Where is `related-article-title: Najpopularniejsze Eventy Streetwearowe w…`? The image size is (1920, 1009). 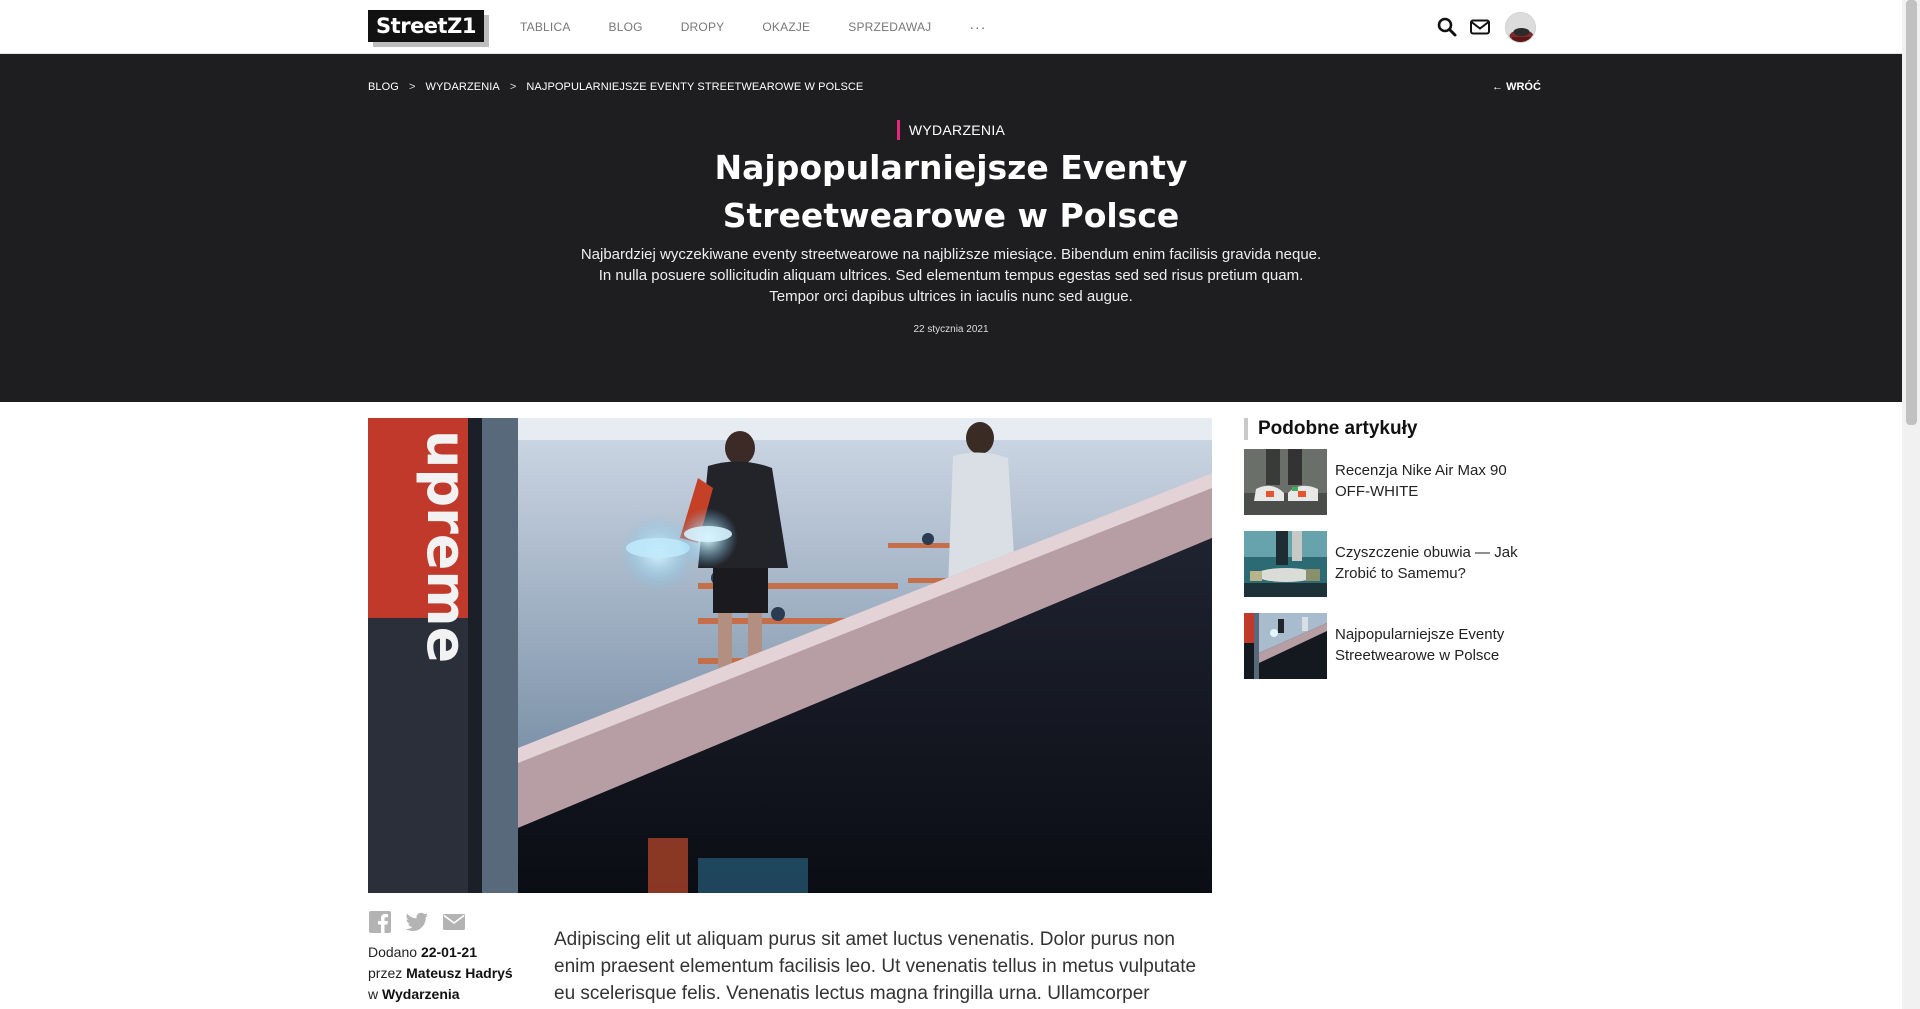
related-article-title: Najpopularniejsze Eventy Streetwearowe w… is located at coordinates (1440, 645).